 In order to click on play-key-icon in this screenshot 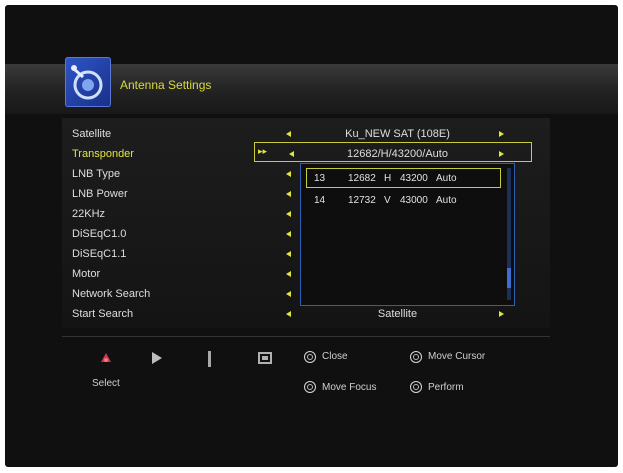, I will do `click(157, 358)`.